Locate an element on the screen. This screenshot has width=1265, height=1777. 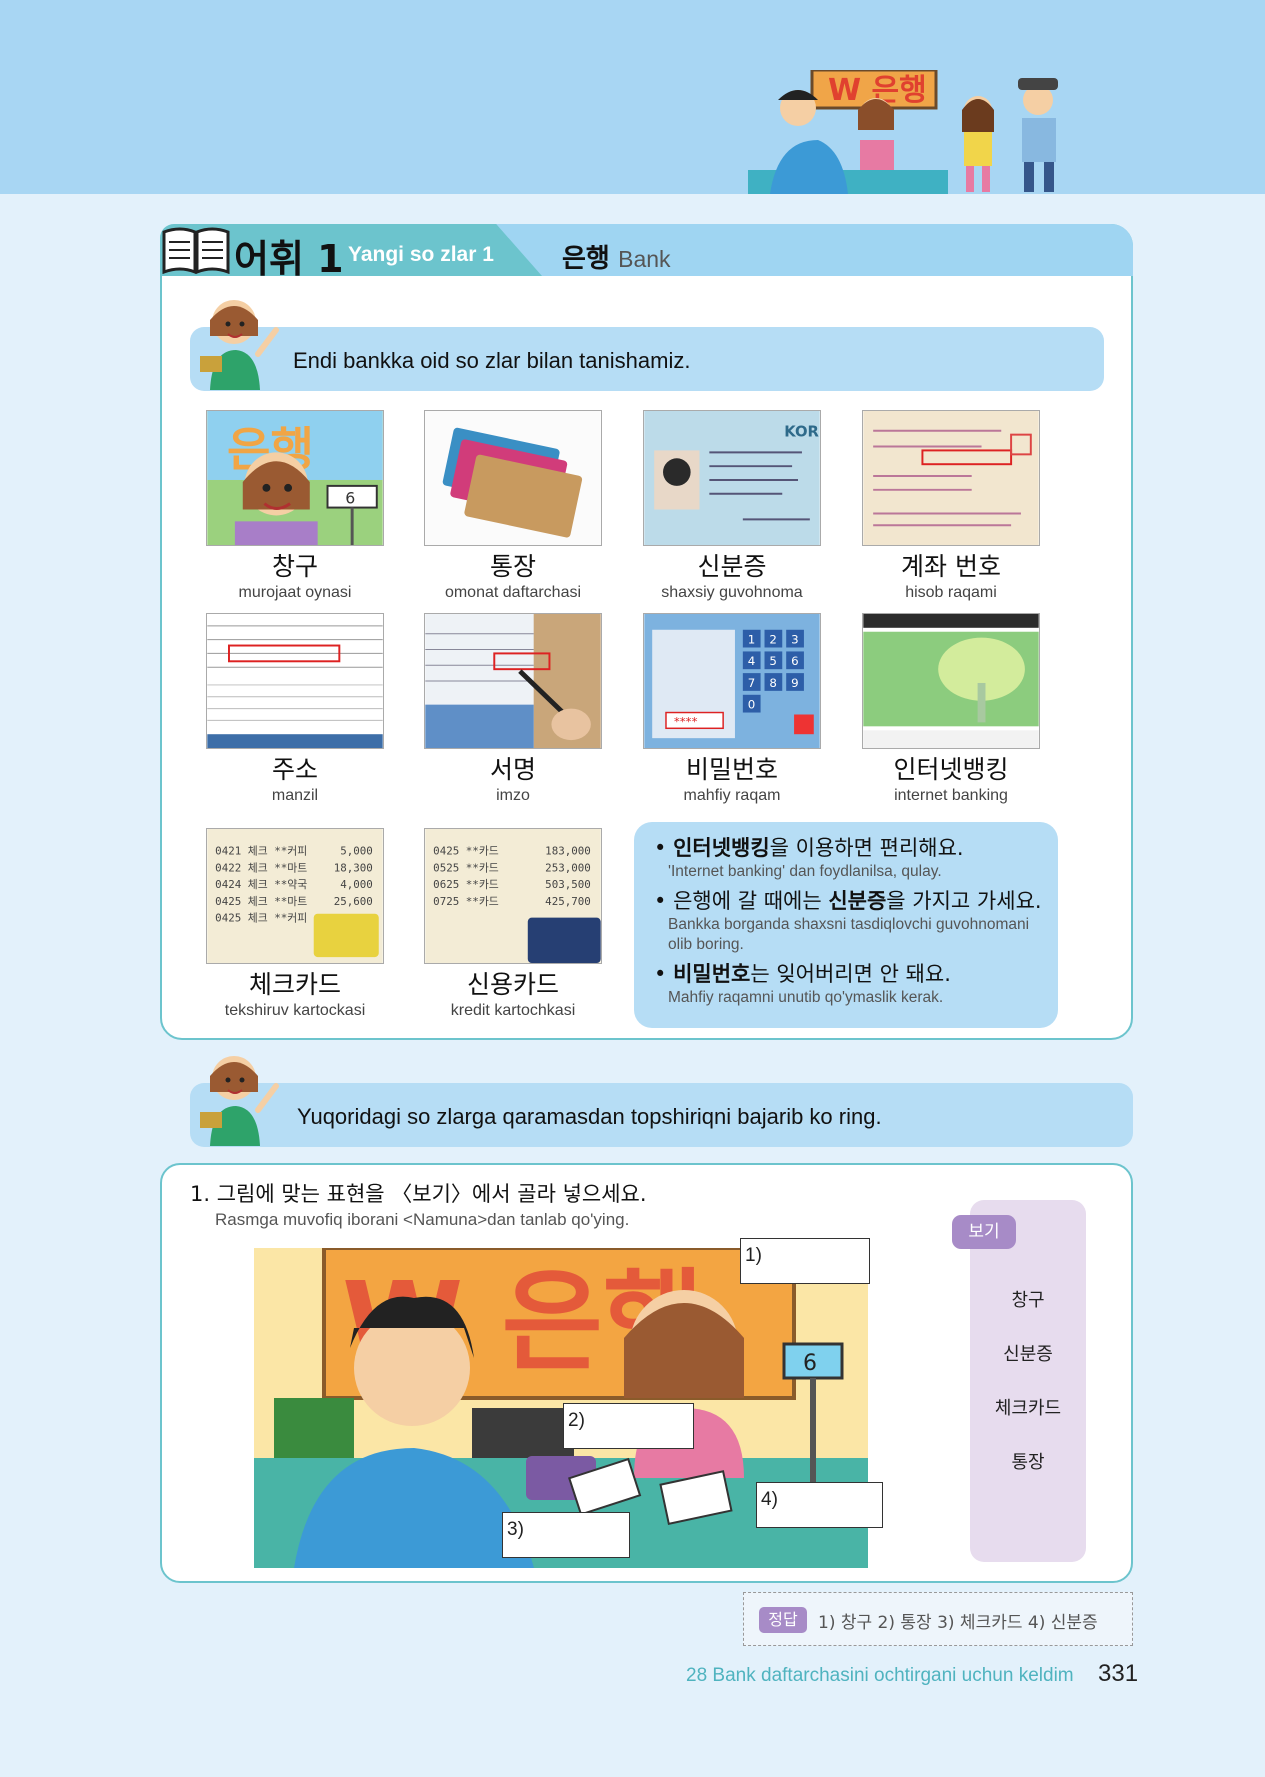
answer-blank-4: 4) is located at coordinates (819, 1505).